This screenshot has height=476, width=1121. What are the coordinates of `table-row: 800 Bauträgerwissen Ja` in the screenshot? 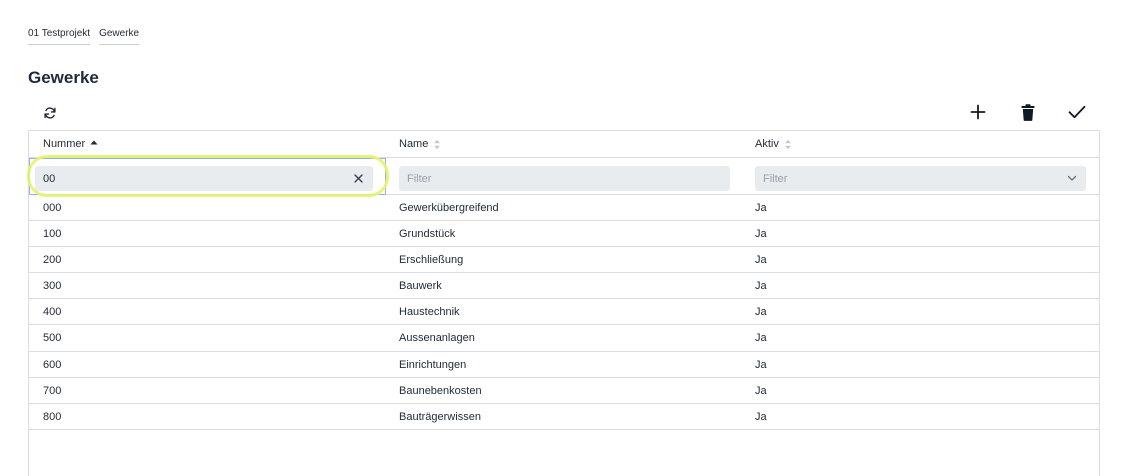 It's located at (564, 417).